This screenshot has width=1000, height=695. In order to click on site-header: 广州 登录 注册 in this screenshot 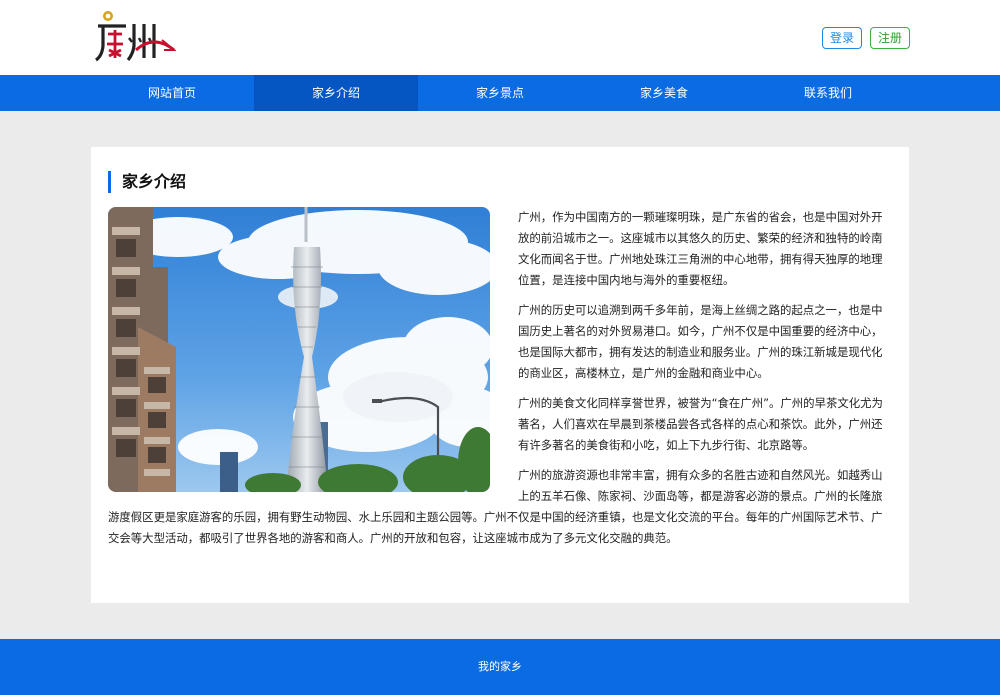, I will do `click(500, 37)`.